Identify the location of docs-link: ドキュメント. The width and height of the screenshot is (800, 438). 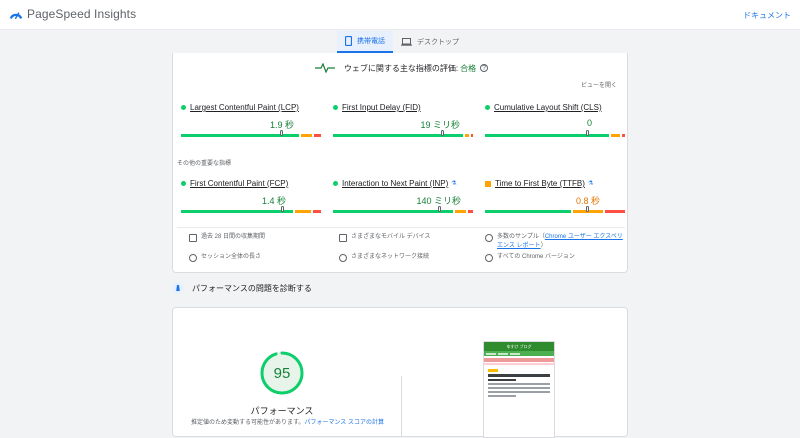
(767, 15).